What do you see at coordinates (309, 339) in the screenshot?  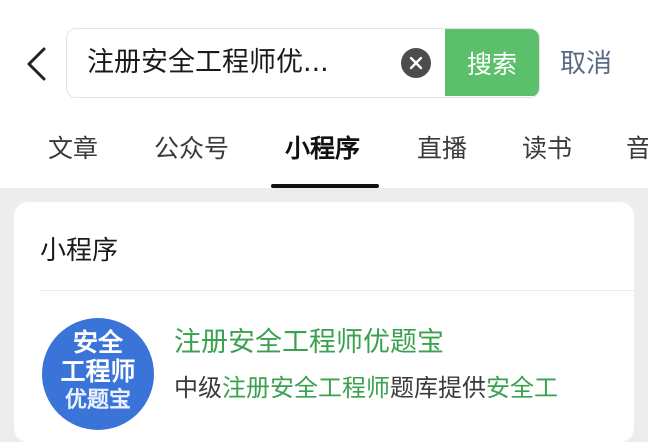 I see `app-name-link: 注册安全工程师优题宝` at bounding box center [309, 339].